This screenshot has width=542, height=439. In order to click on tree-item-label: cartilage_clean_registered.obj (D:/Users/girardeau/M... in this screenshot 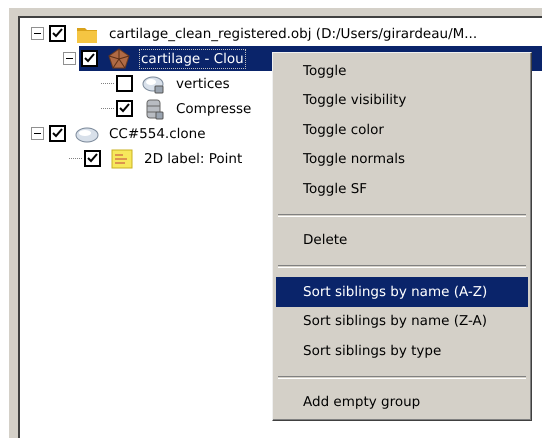, I will do `click(293, 33)`.